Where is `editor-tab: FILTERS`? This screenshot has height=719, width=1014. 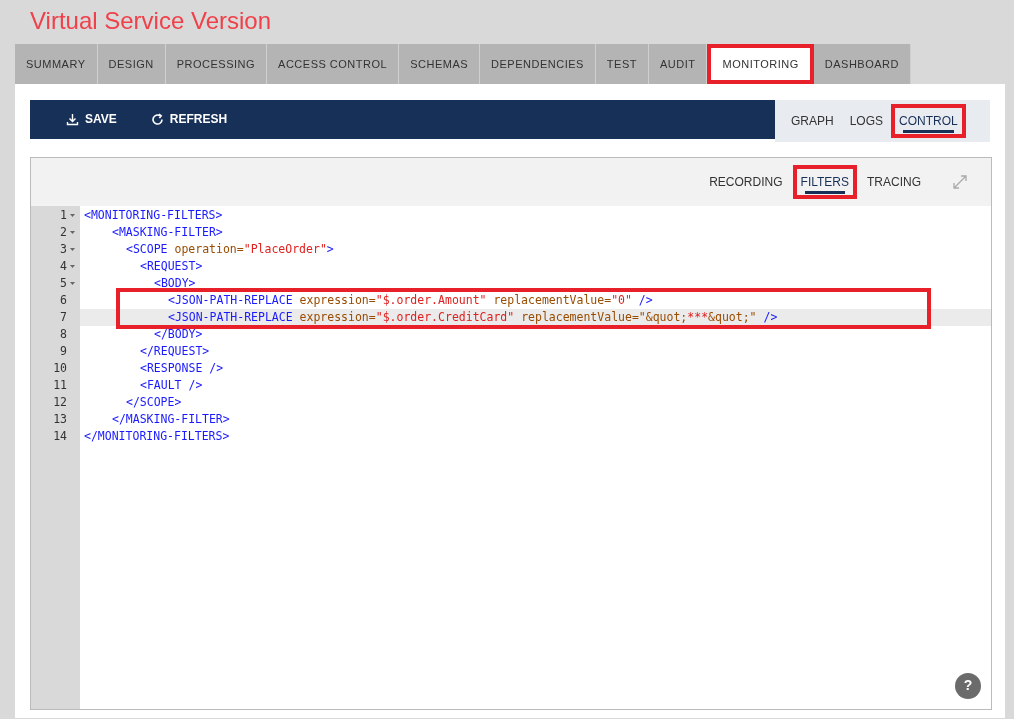
editor-tab: FILTERS is located at coordinates (824, 181).